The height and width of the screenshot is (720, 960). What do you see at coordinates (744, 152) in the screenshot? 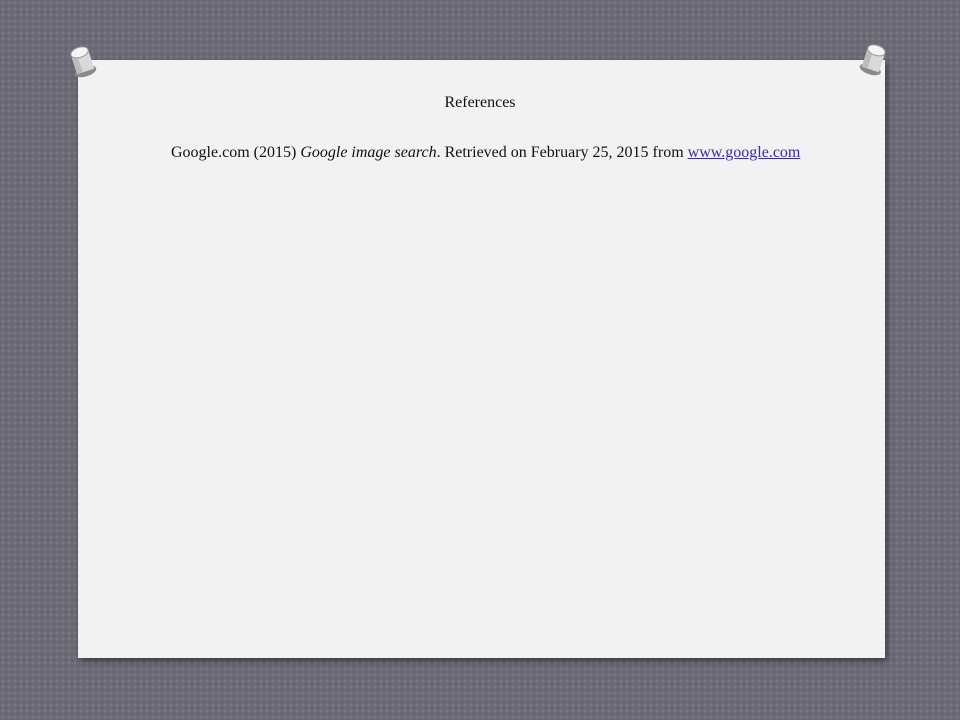
I see `reference-link: www.google.com` at bounding box center [744, 152].